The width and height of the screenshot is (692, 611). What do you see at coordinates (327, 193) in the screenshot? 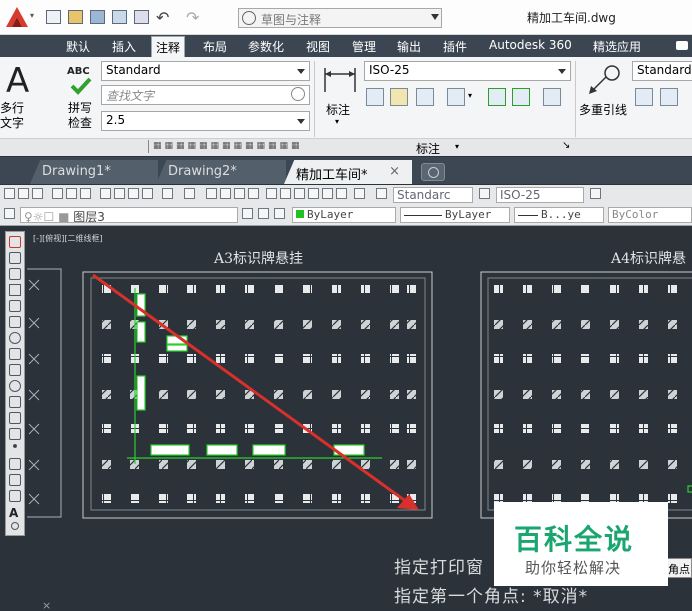
I see `markup-icon` at bounding box center [327, 193].